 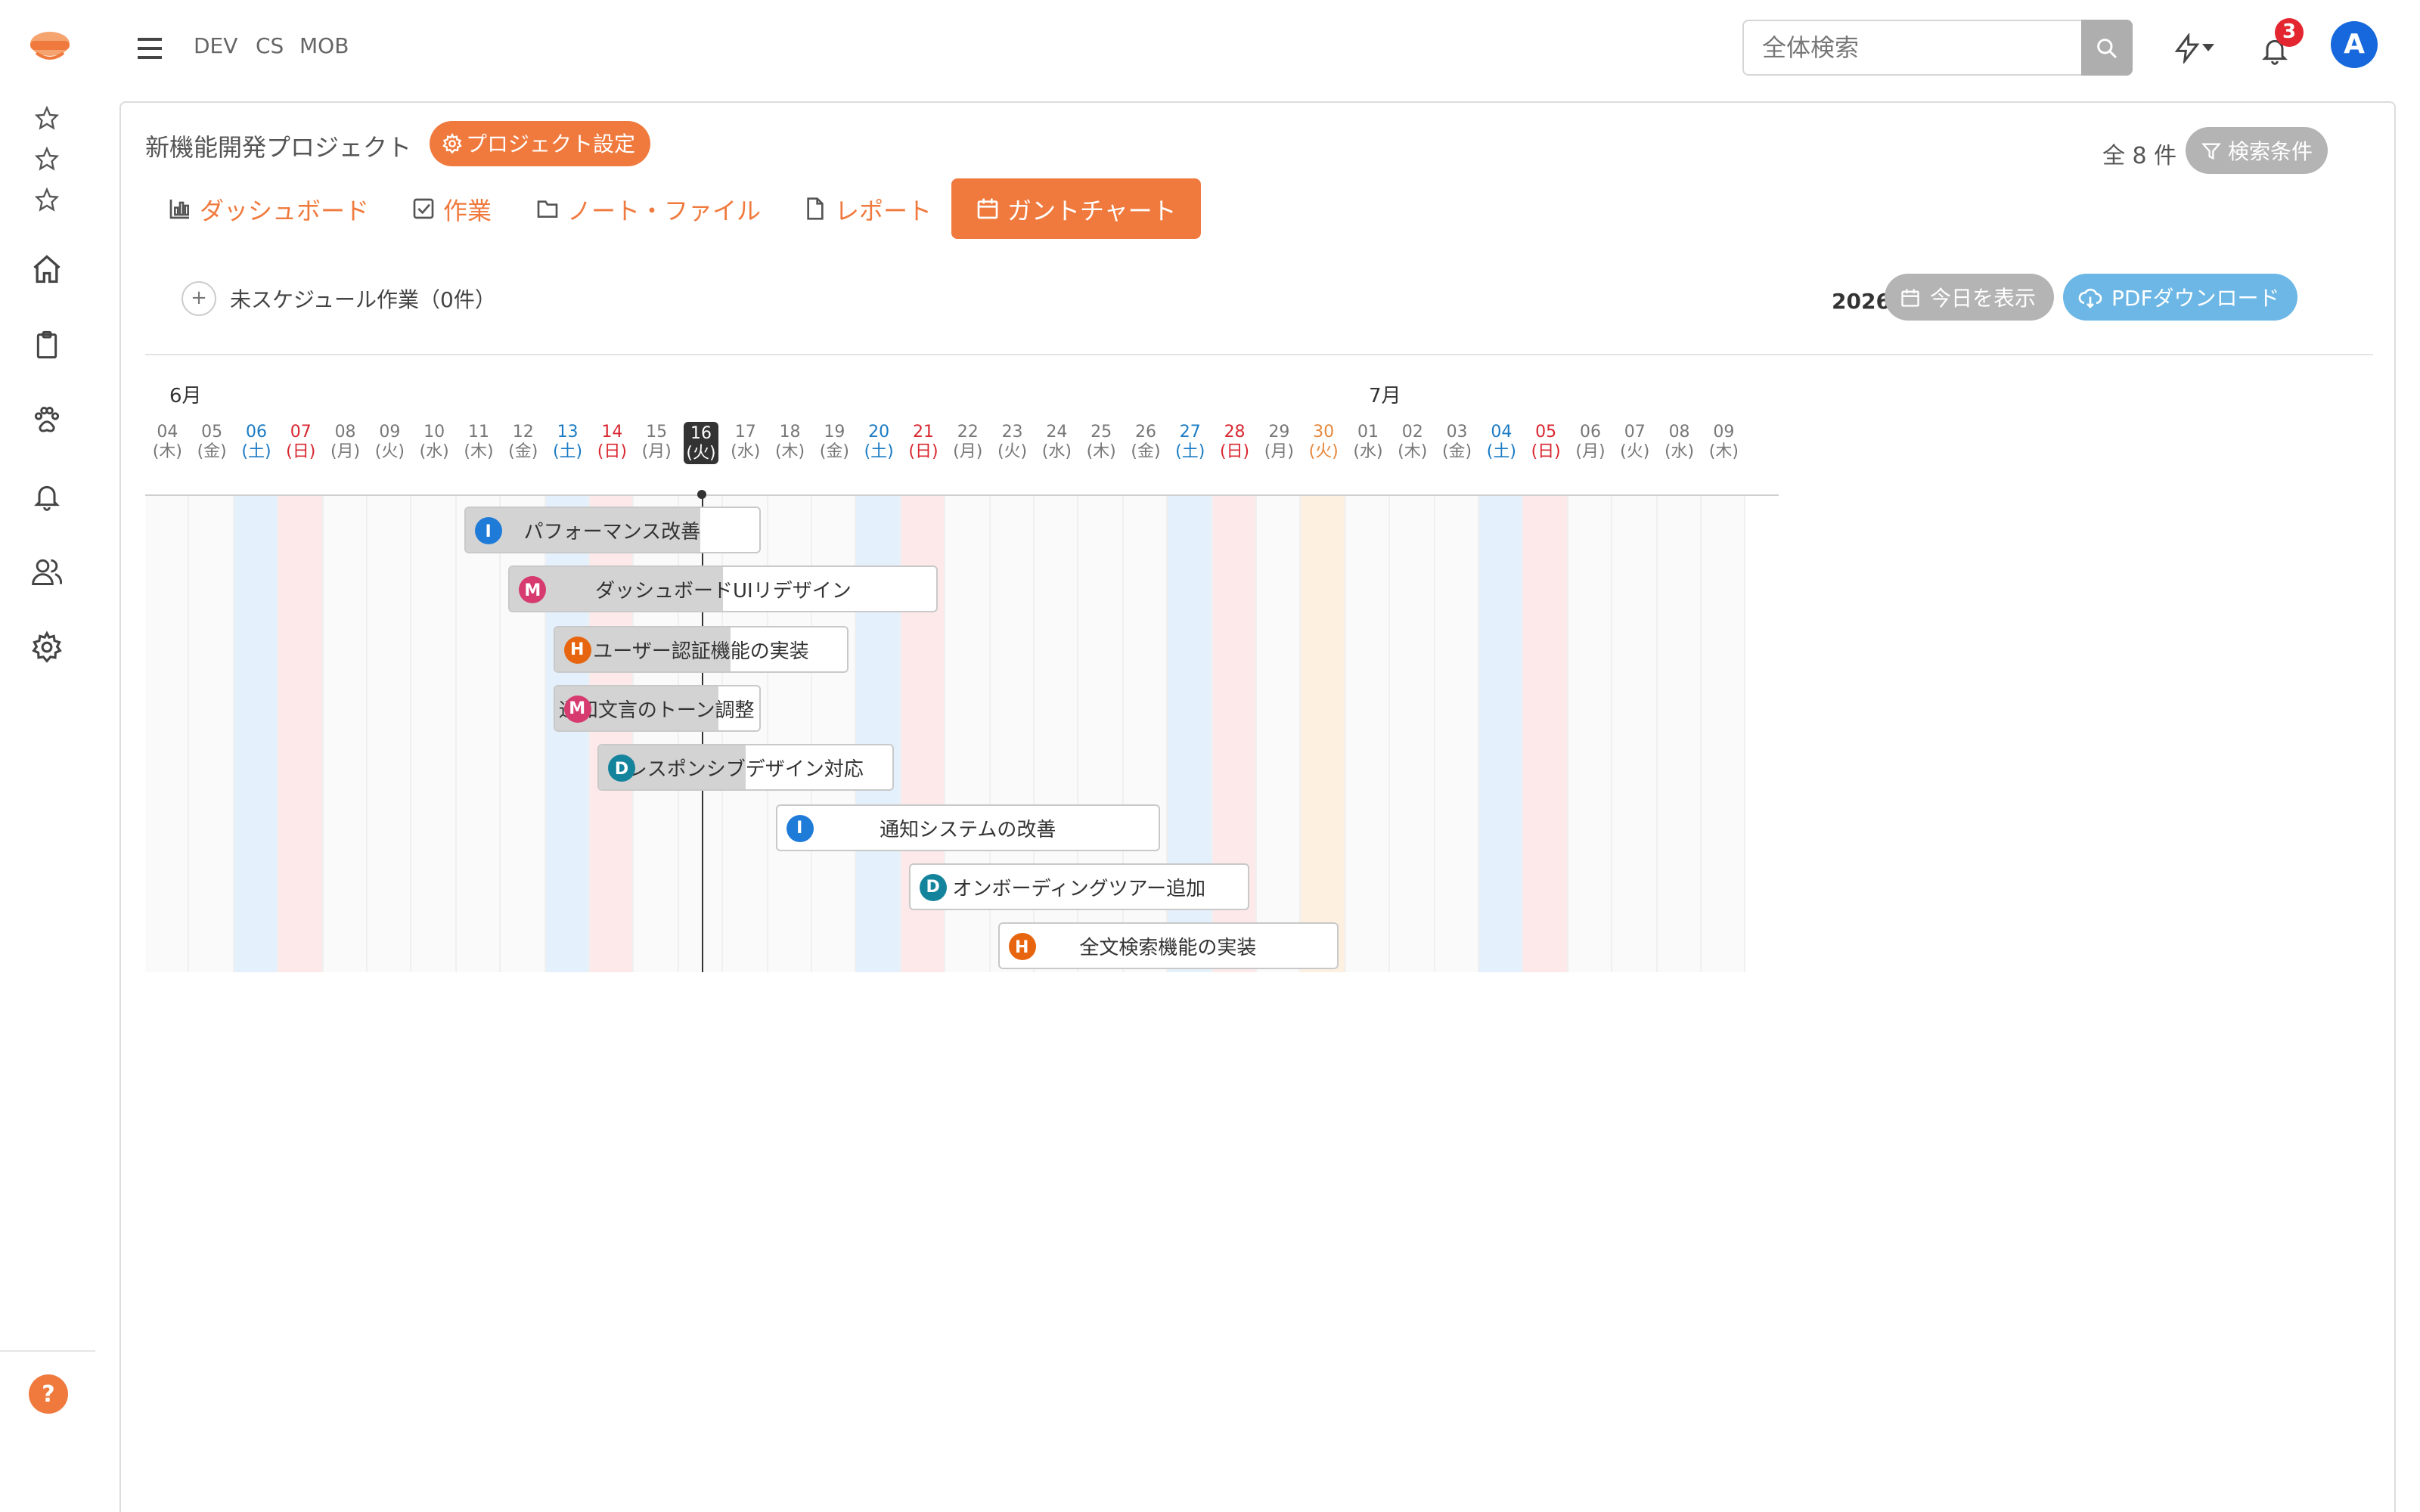 I want to click on show-today-button: 今日を表示, so click(x=1969, y=297).